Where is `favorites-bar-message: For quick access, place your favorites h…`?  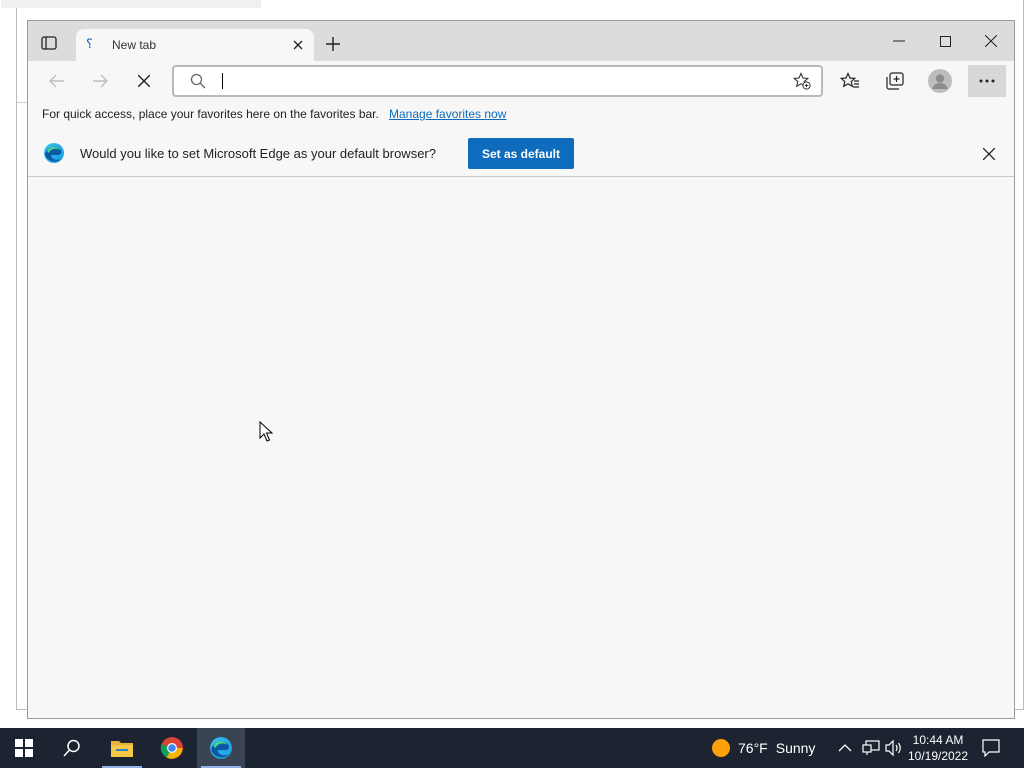 favorites-bar-message: For quick access, place your favorites h… is located at coordinates (210, 114).